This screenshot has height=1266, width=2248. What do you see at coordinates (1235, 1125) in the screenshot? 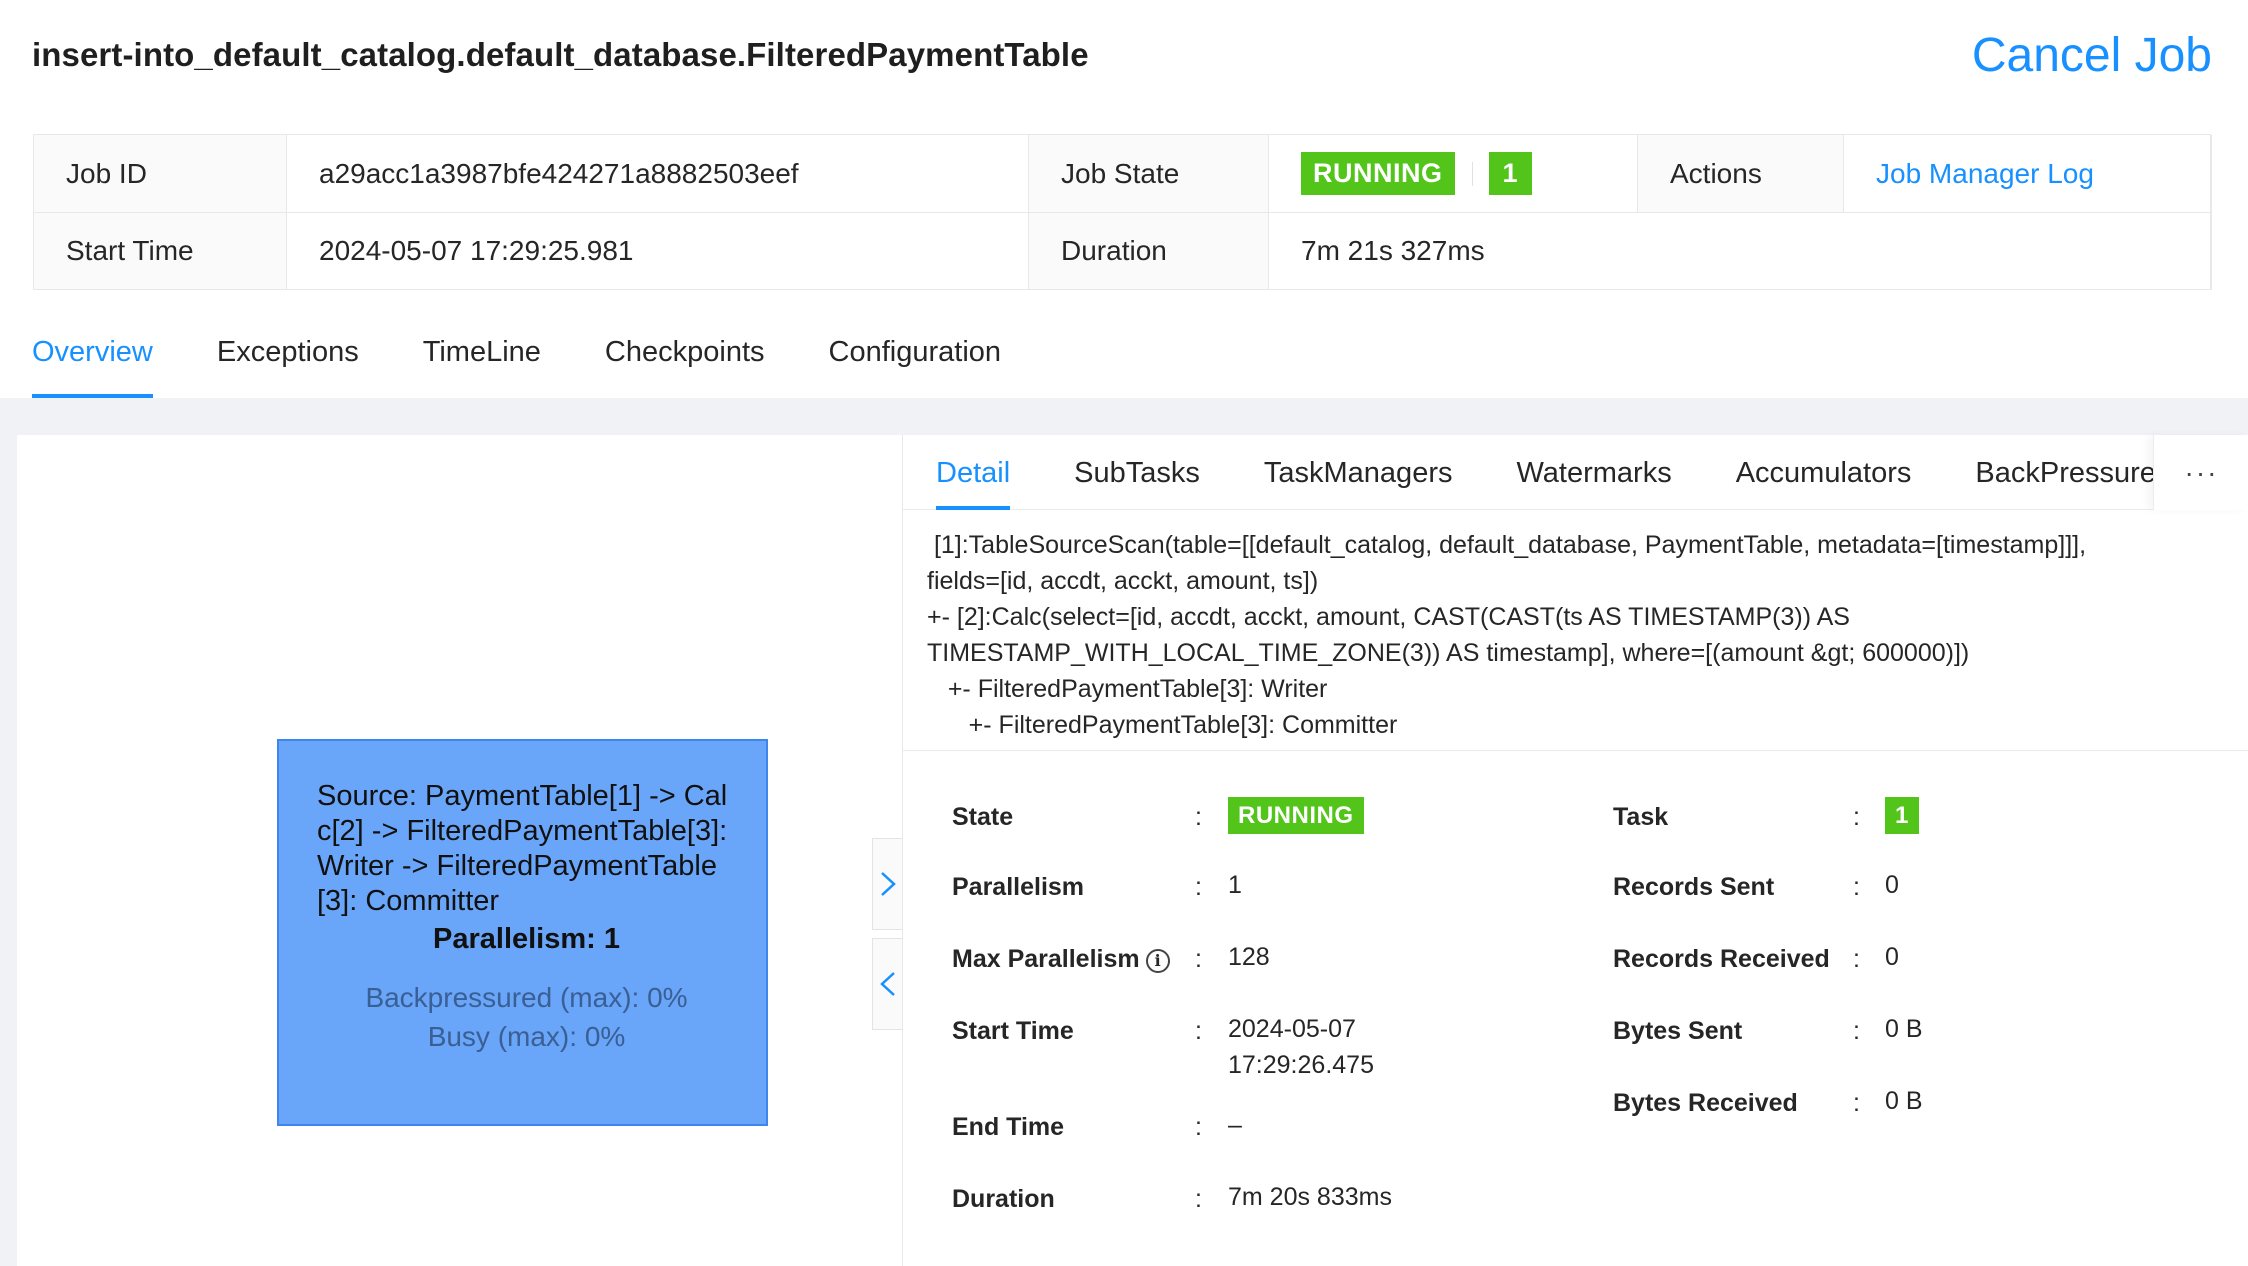
I see `end-time-value: –` at bounding box center [1235, 1125].